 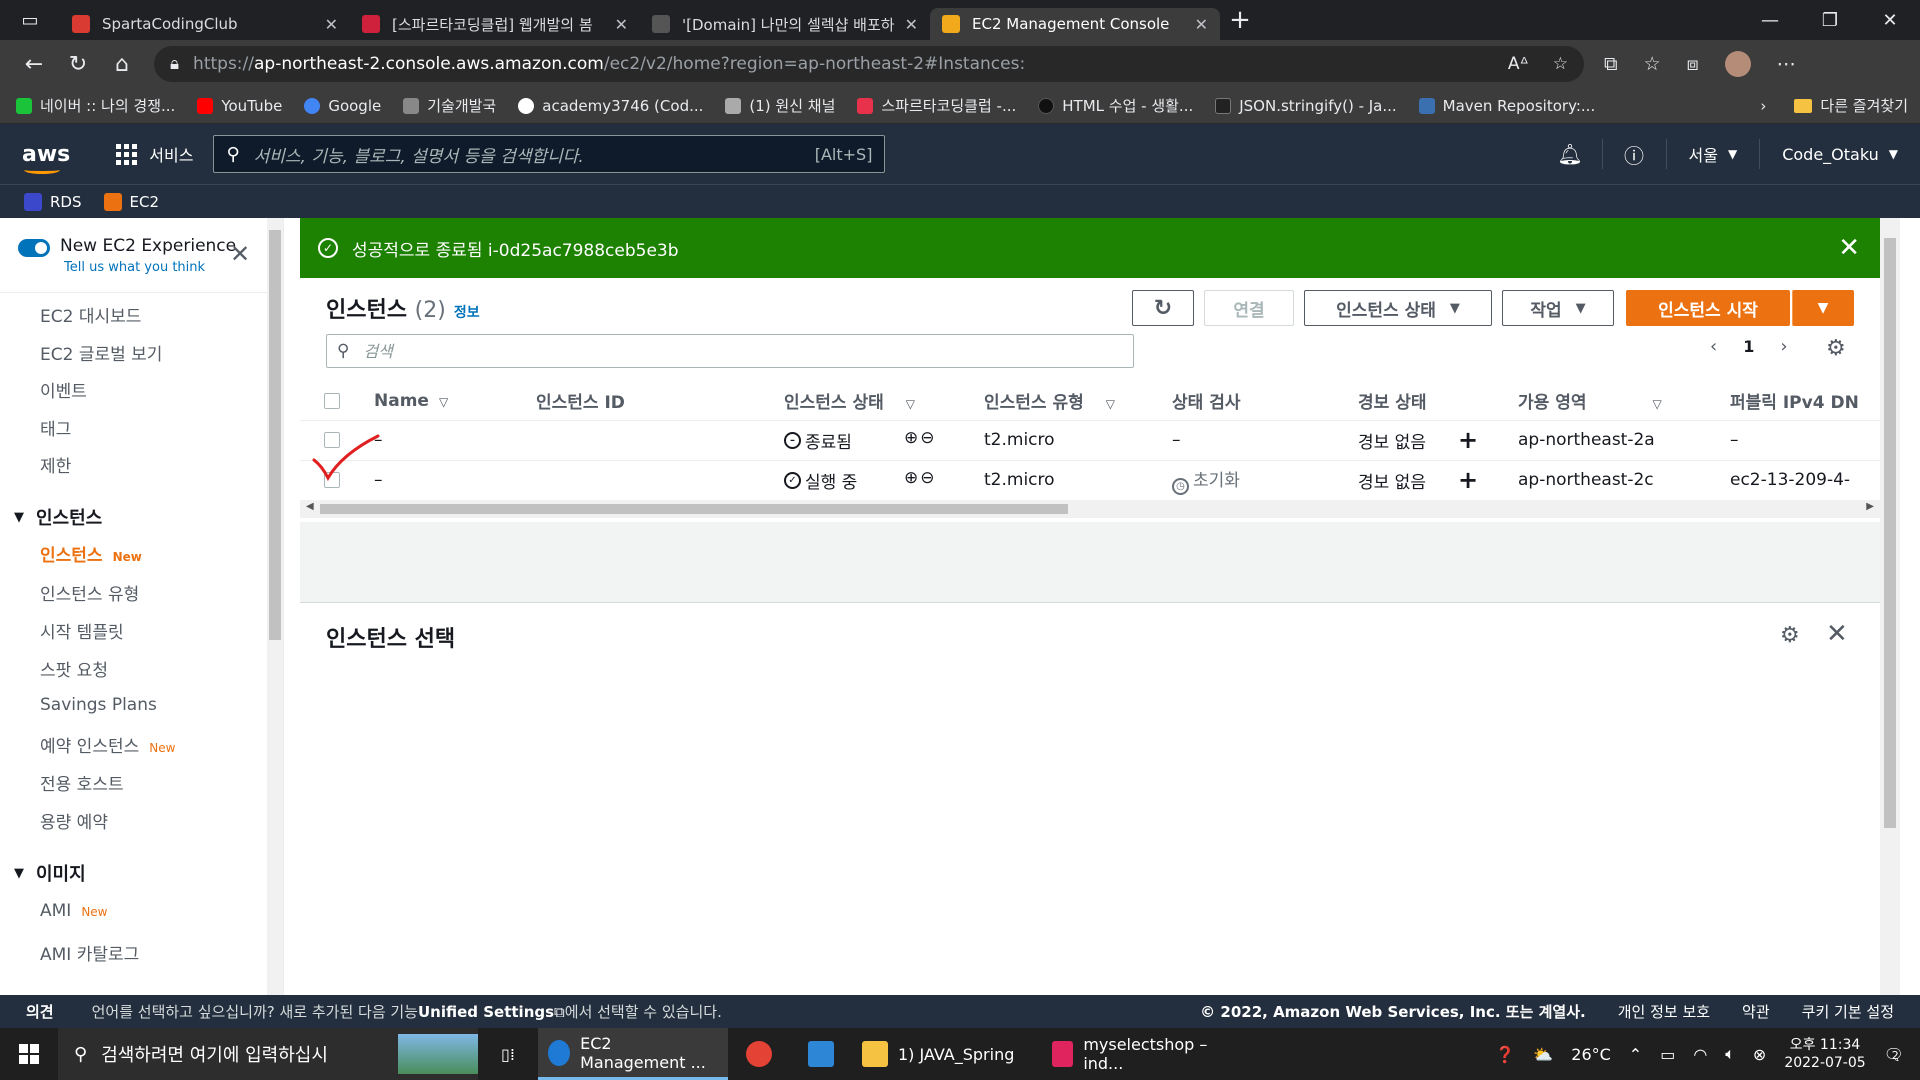 I want to click on feedback-link: Tell us what you think, so click(x=134, y=267).